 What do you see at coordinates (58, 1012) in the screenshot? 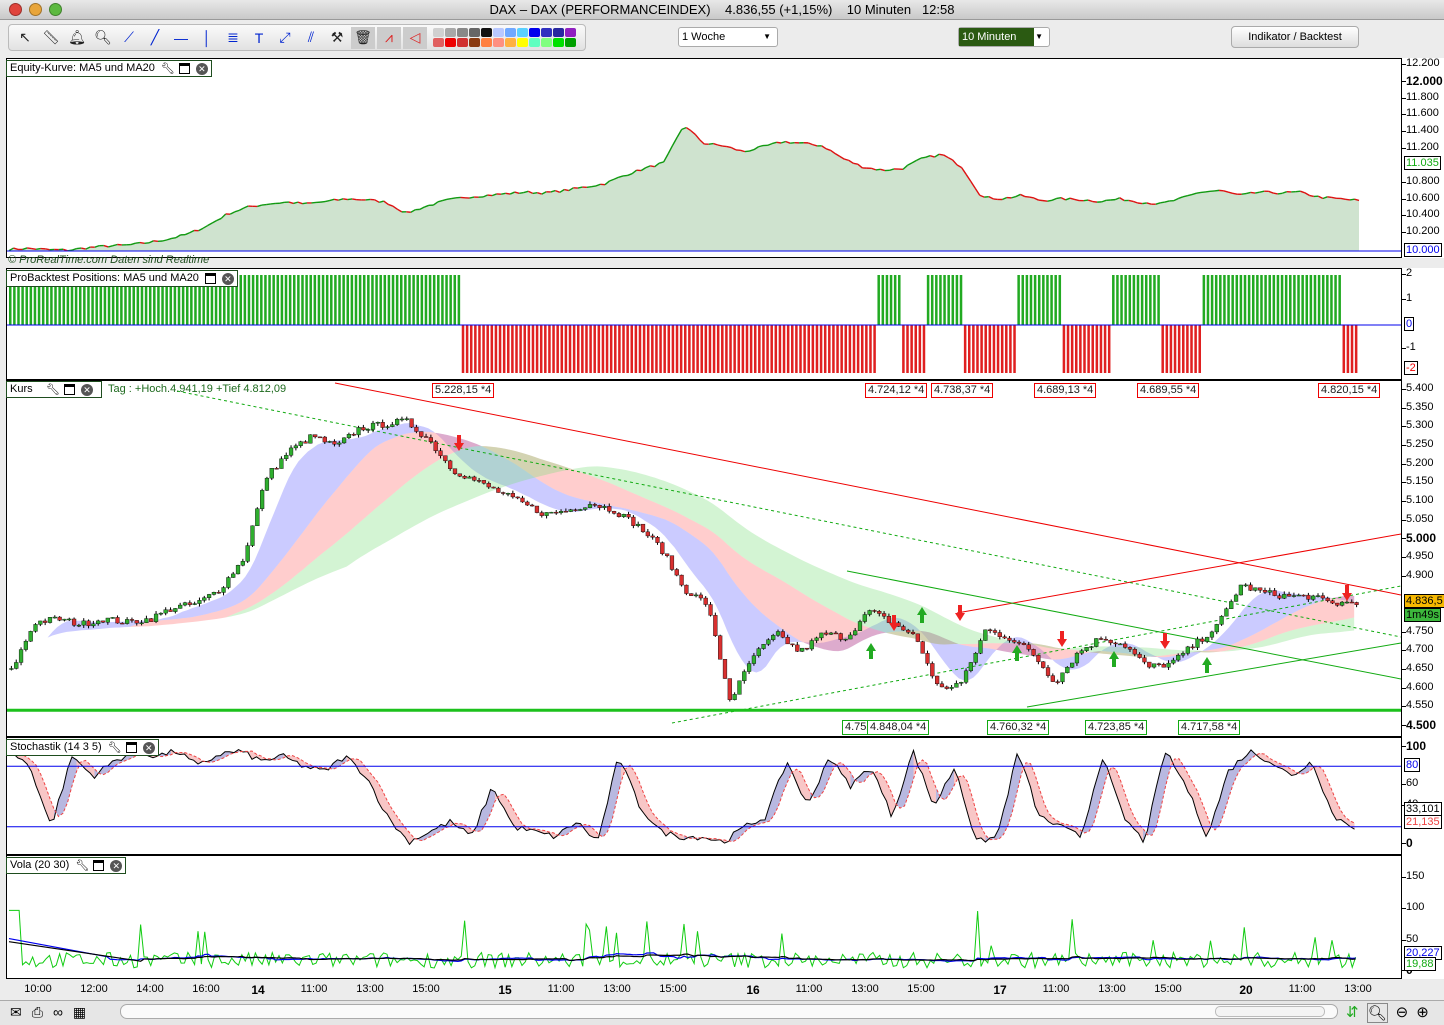
I see `link-icon: ∞` at bounding box center [58, 1012].